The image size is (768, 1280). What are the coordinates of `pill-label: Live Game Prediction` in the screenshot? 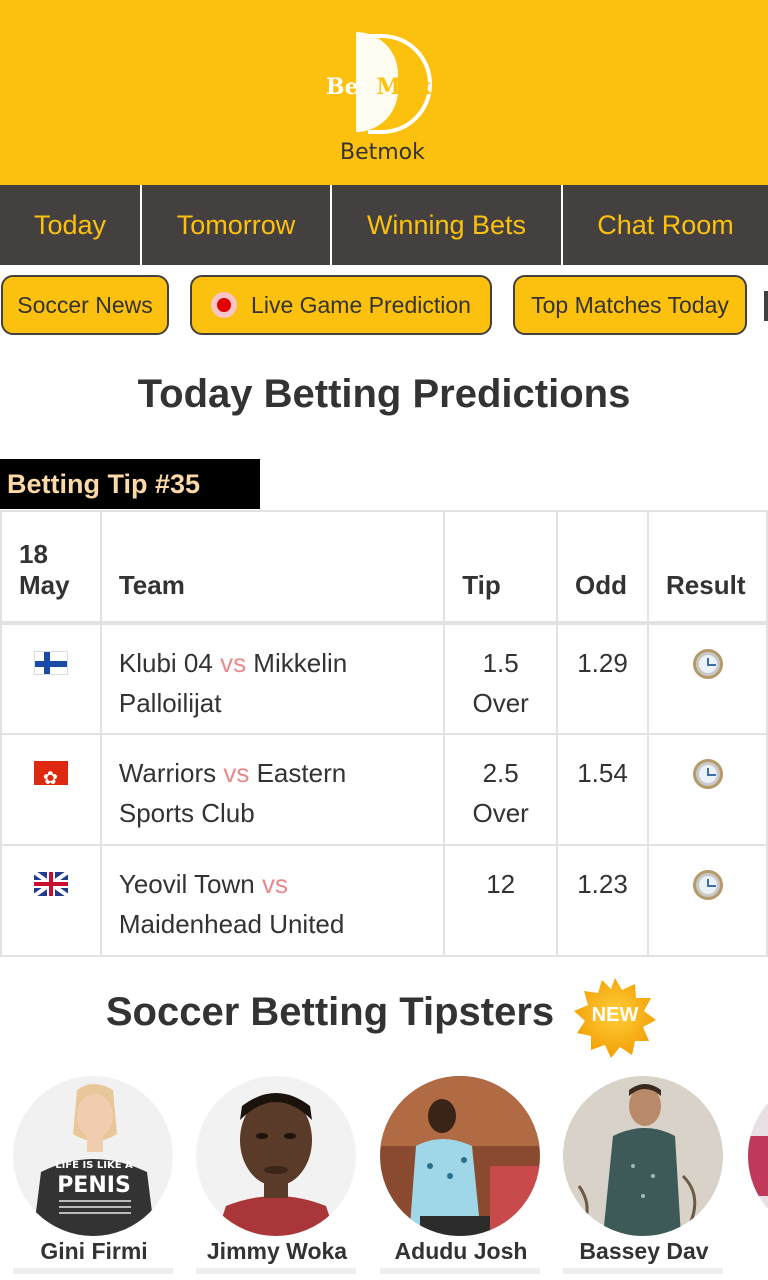 It's located at (361, 304).